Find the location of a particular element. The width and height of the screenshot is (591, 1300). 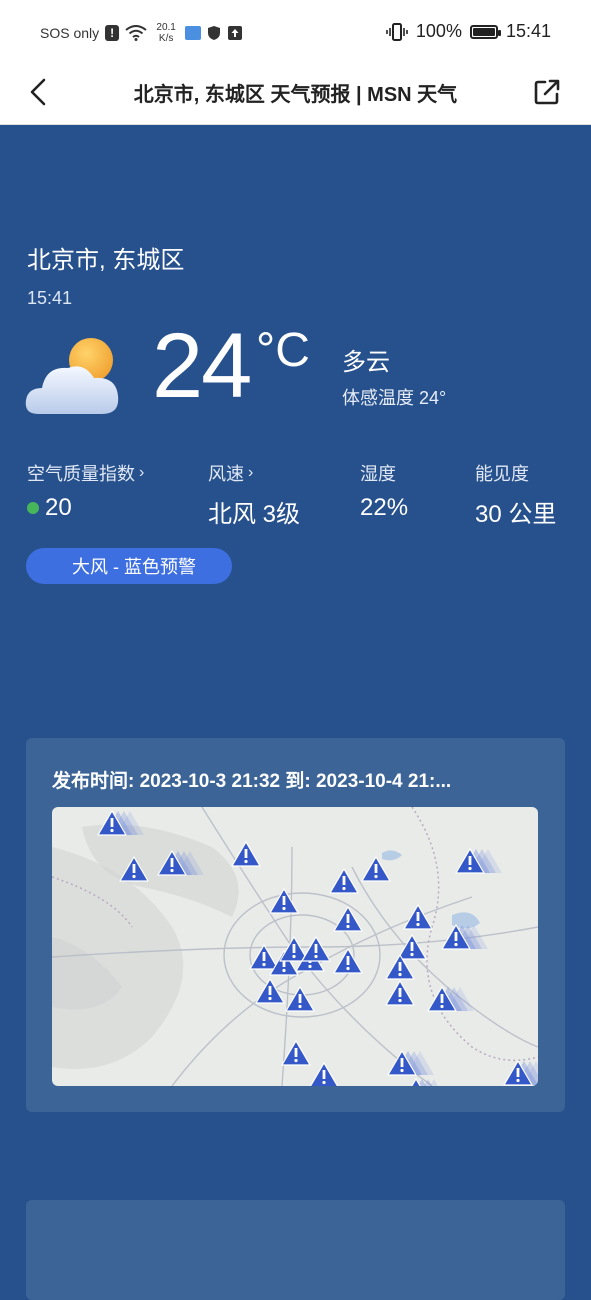

upload-icon is located at coordinates (235, 33).